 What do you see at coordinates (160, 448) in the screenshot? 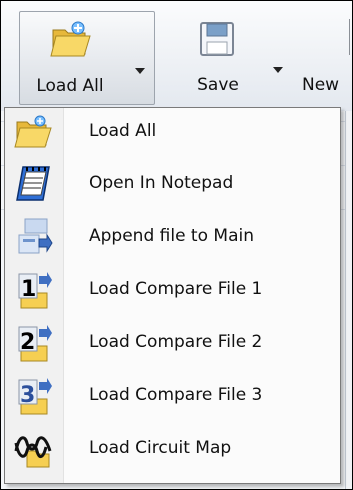
I see `menu-item-label: Load Circuit Map` at bounding box center [160, 448].